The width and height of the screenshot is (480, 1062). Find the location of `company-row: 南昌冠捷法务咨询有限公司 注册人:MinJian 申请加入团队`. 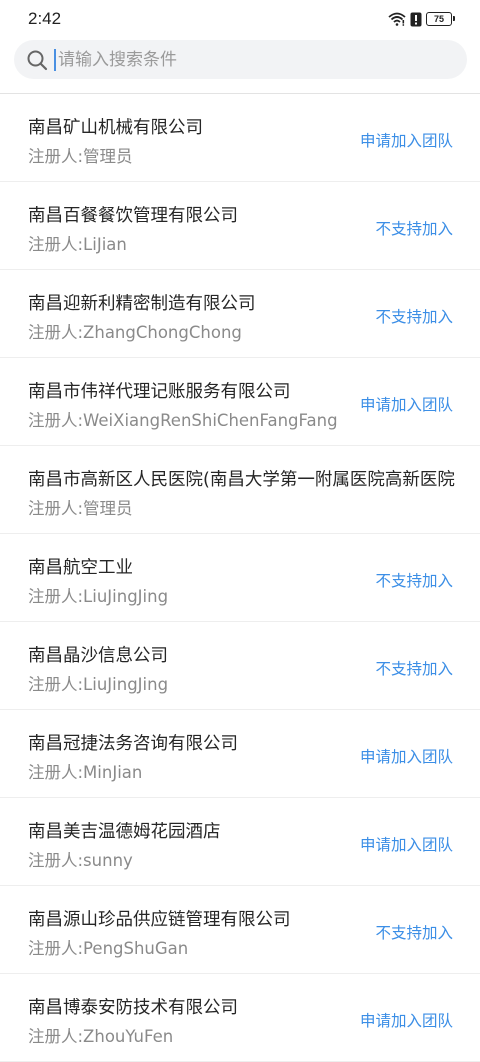

company-row: 南昌冠捷法务咨询有限公司 注册人:MinJian 申请加入团队 is located at coordinates (240, 754).